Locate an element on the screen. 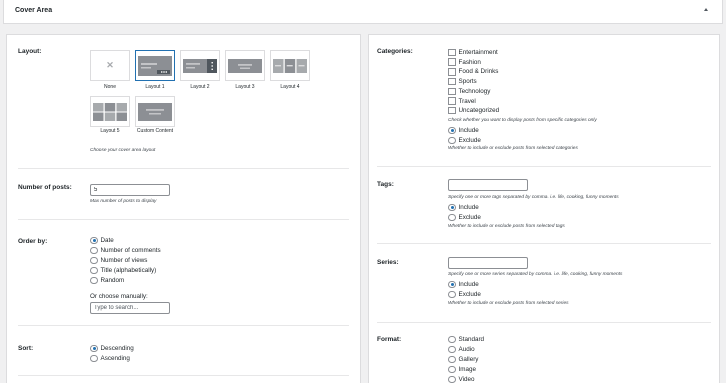 This screenshot has width=726, height=383. categories-label: Categories: is located at coordinates (395, 51).